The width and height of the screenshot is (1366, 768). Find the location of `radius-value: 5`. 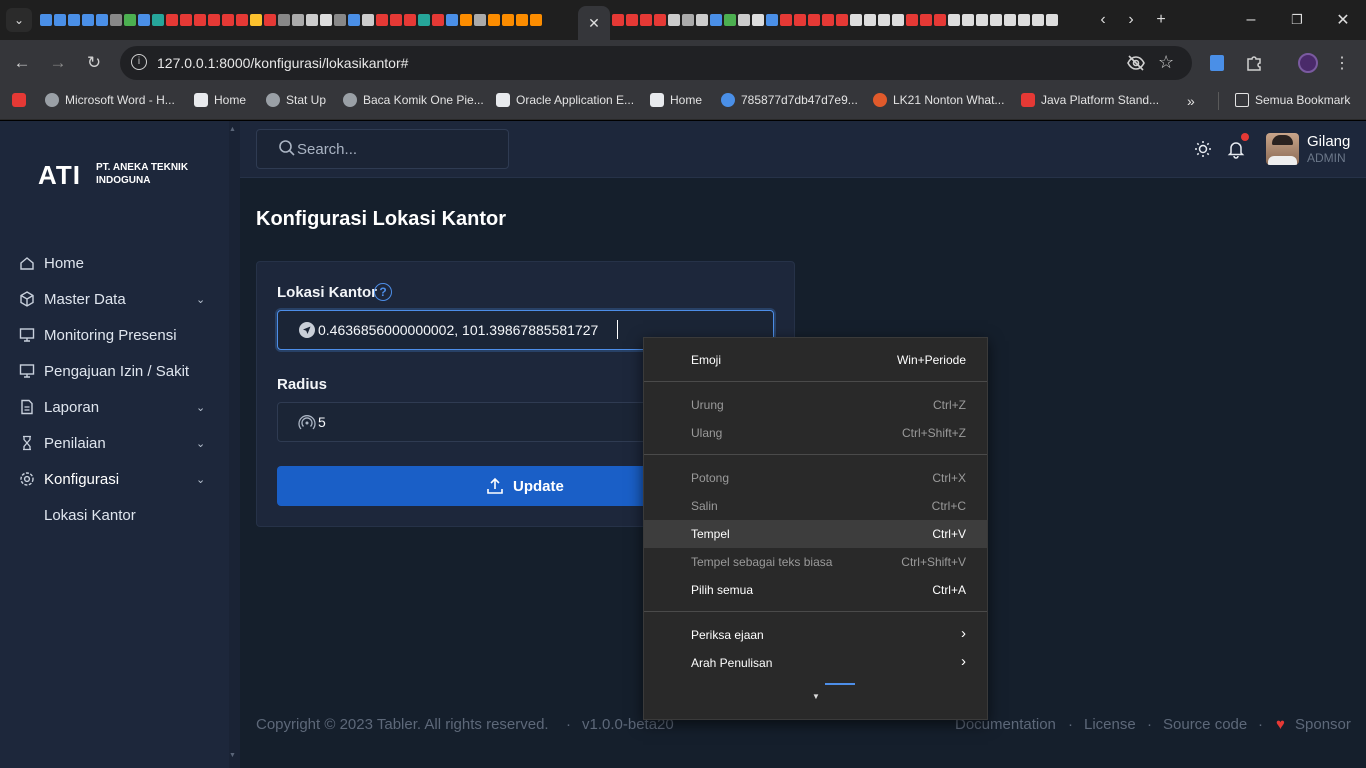

radius-value: 5 is located at coordinates (322, 422).